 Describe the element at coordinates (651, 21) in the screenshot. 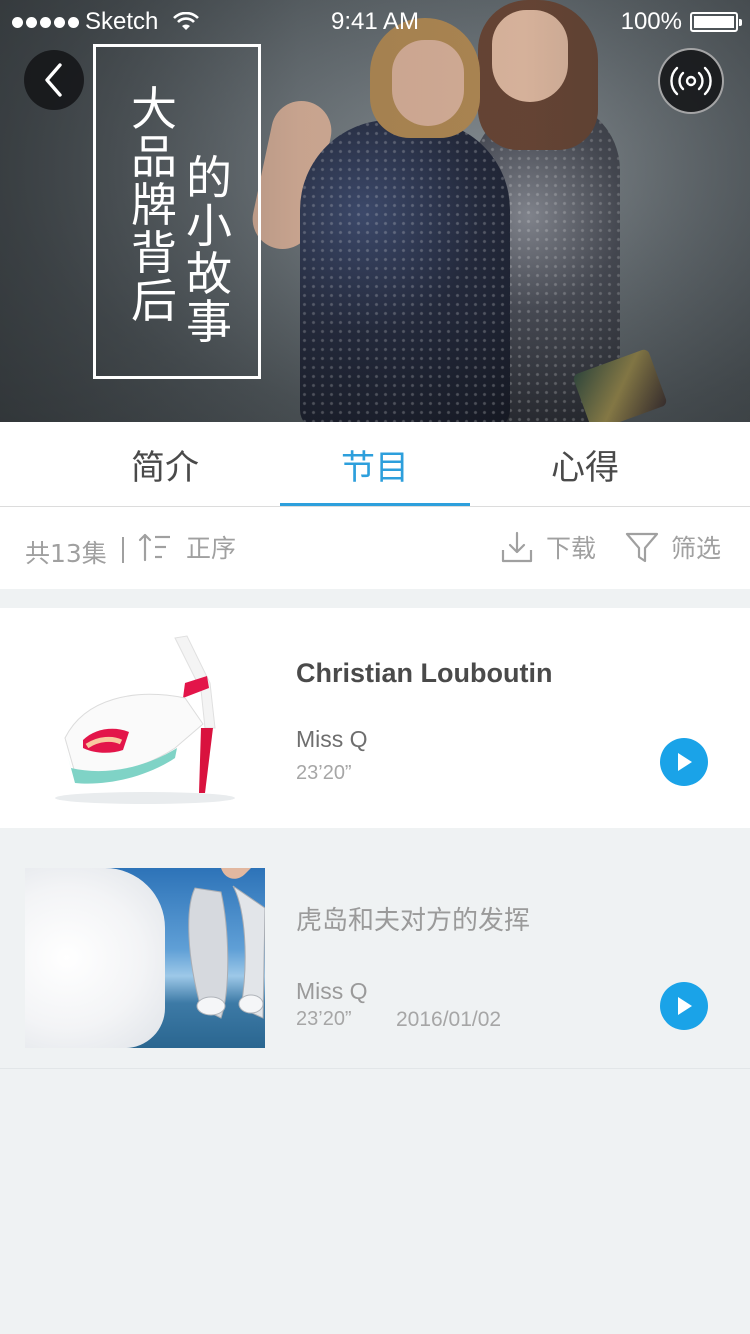

I see `battery-percent: 100%` at that location.